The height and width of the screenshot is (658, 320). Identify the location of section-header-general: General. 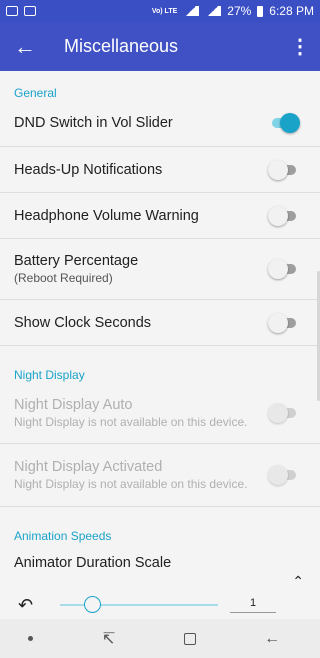
(35, 93).